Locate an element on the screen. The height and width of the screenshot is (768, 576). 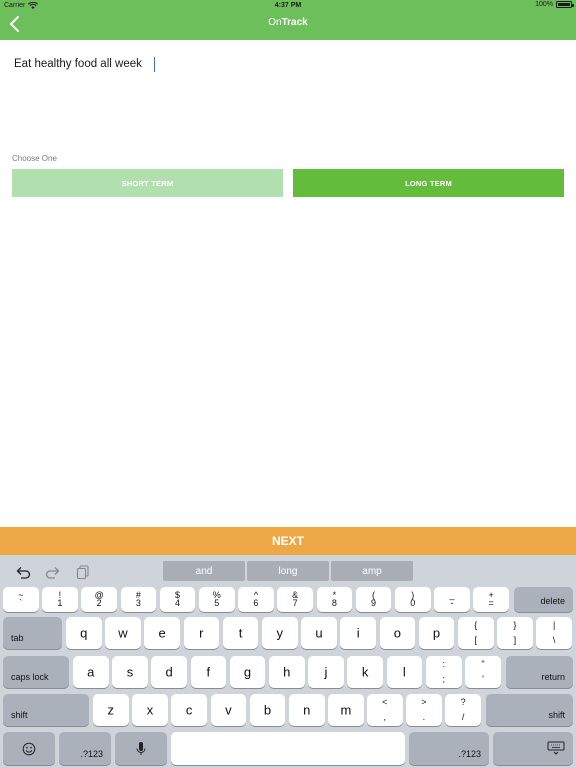
key-shift-label: " is located at coordinates (483, 664).